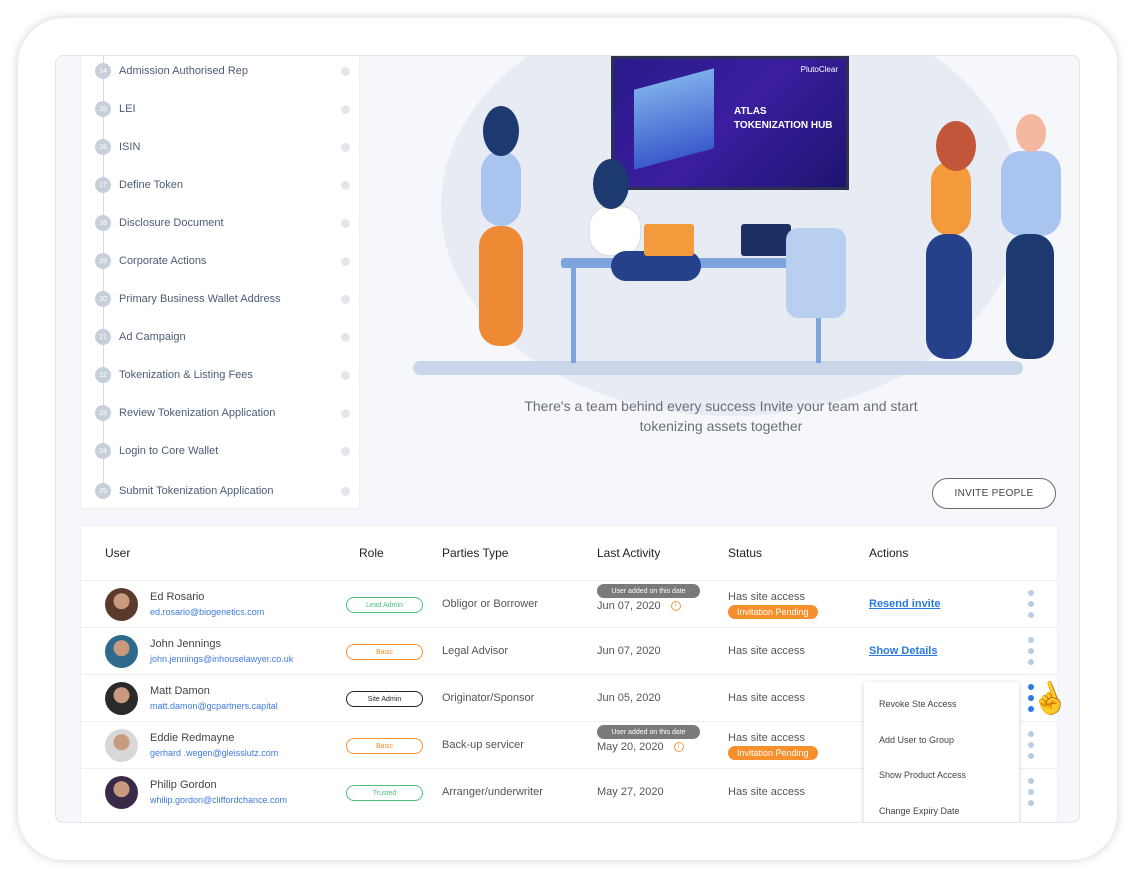 The height and width of the screenshot is (876, 1133). Describe the element at coordinates (919, 811) in the screenshot. I see `menu-item-change-expiry: Change Expiry Date` at that location.